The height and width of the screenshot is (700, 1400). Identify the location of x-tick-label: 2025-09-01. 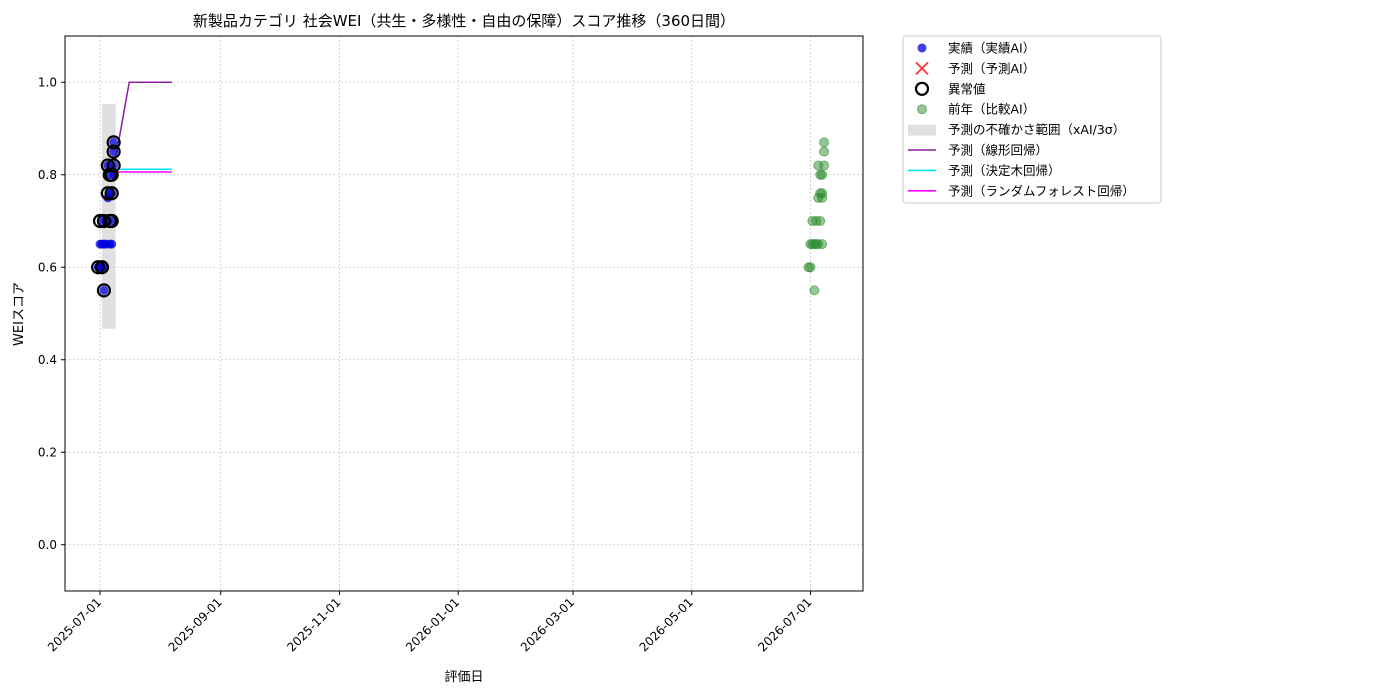
(195, 624).